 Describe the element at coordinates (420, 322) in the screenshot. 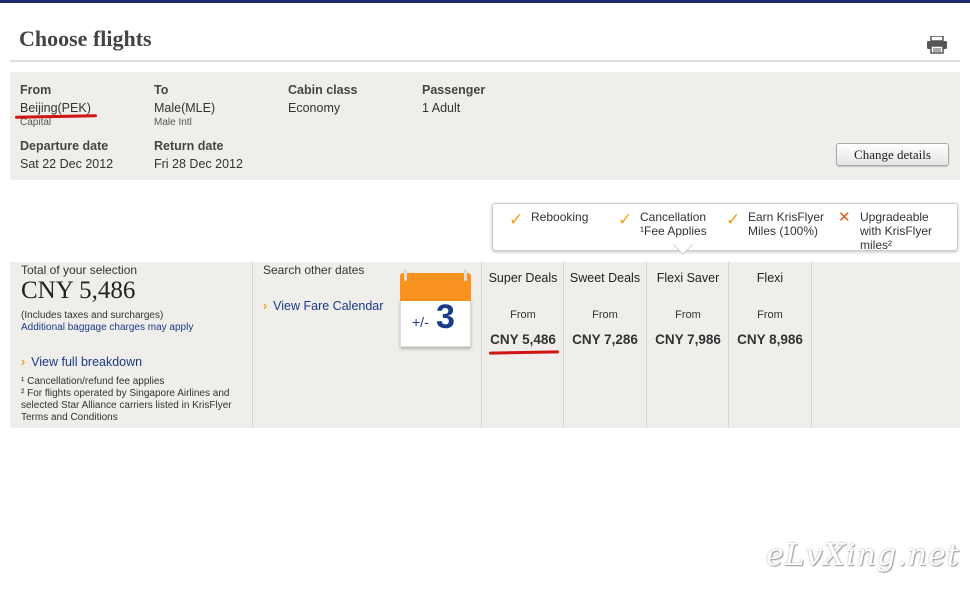

I see `calendar-plus-minus: +/-` at that location.